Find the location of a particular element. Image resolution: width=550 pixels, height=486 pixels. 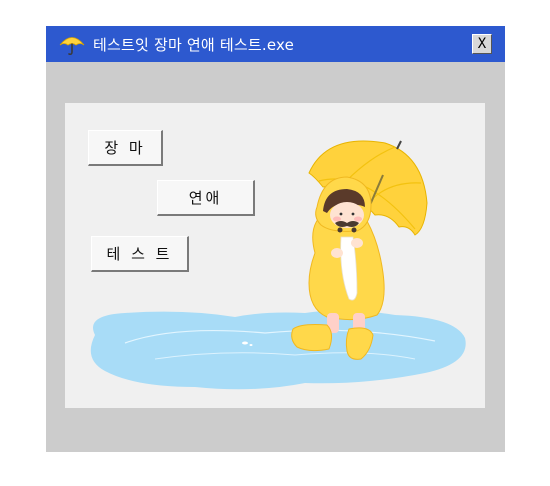

menu-button-jangma: 장 마 is located at coordinates (125, 148).